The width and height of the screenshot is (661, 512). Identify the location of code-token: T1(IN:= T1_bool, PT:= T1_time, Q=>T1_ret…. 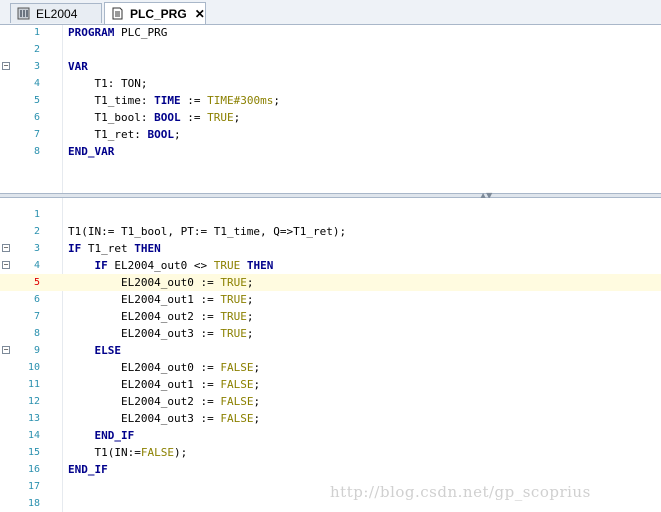
(207, 231).